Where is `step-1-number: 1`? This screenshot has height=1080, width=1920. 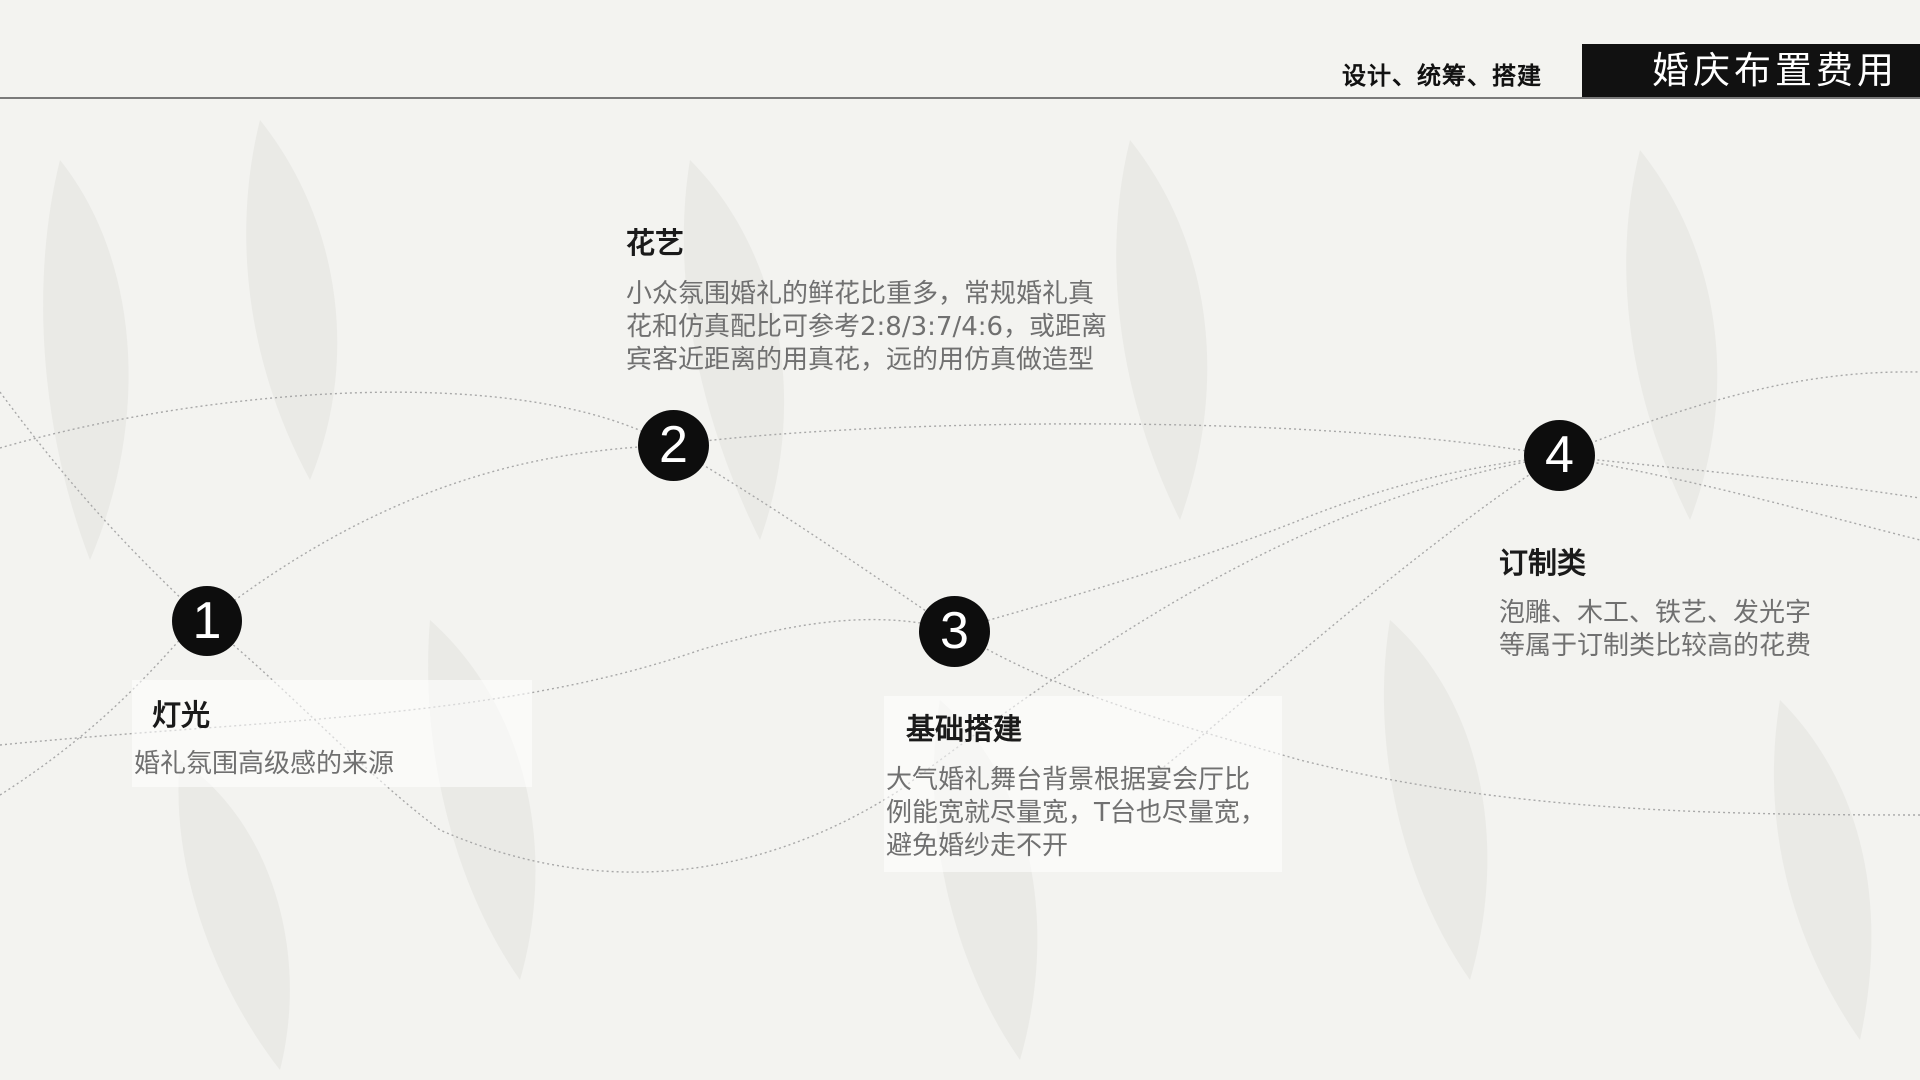 step-1-number: 1 is located at coordinates (207, 621).